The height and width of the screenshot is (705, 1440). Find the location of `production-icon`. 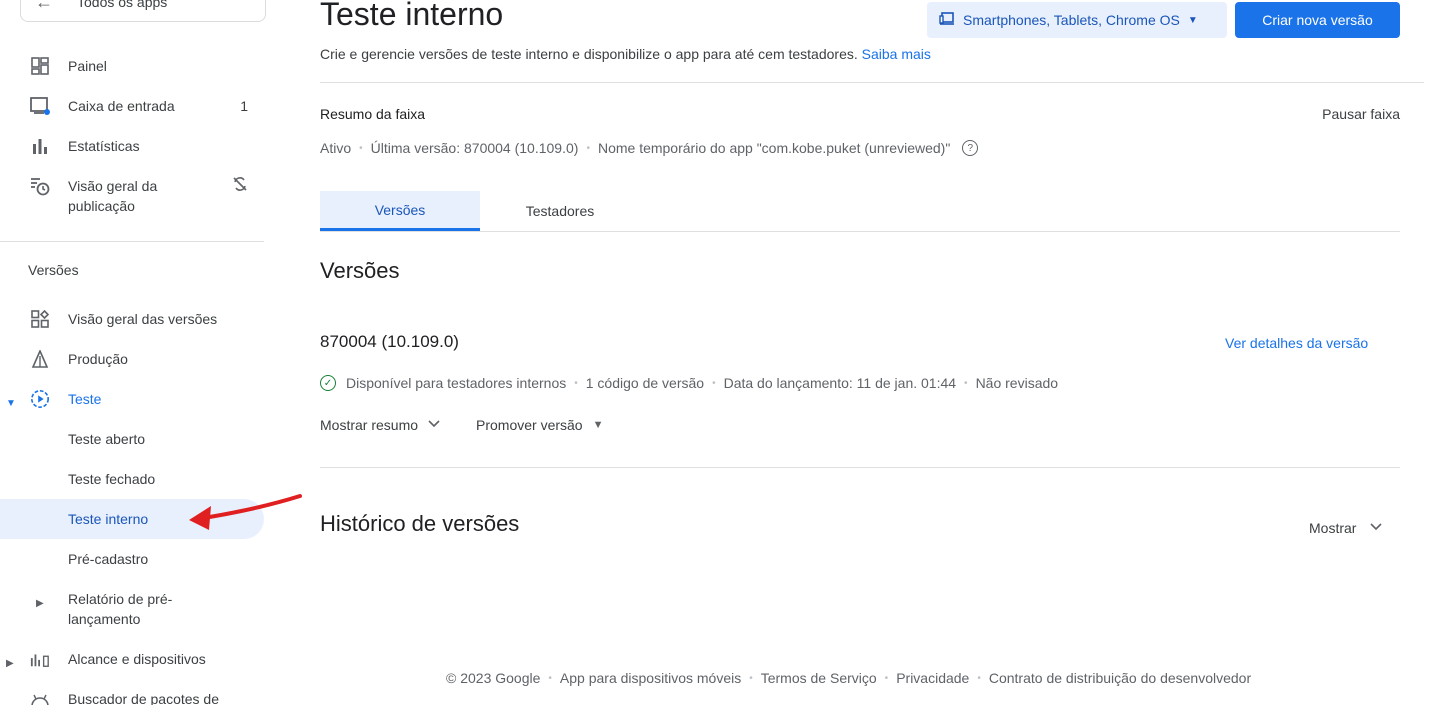

production-icon is located at coordinates (40, 359).